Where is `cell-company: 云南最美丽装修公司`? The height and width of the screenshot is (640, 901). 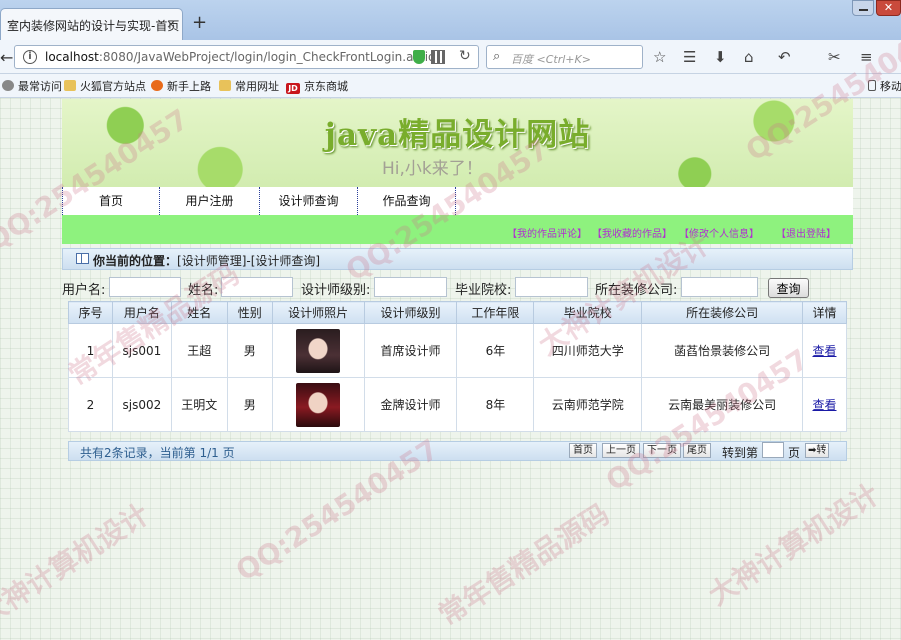 cell-company: 云南最美丽装修公司 is located at coordinates (722, 404).